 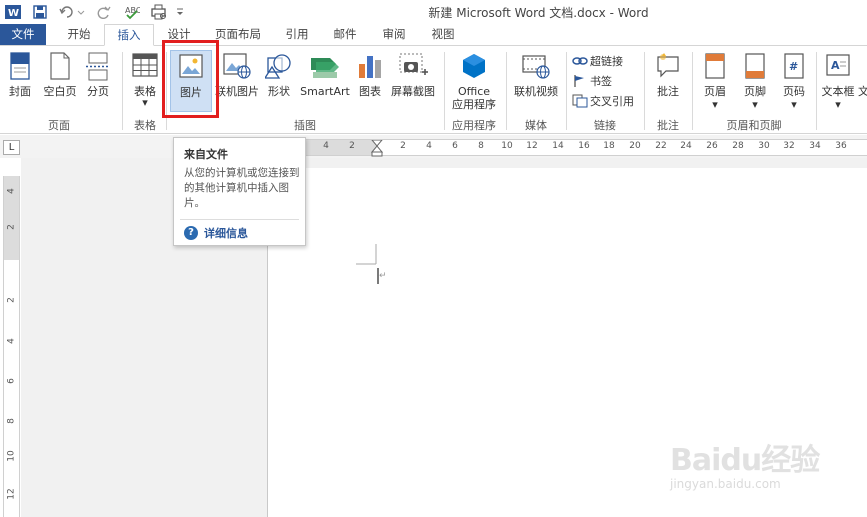 I want to click on tab-references: 引用, so click(x=297, y=35).